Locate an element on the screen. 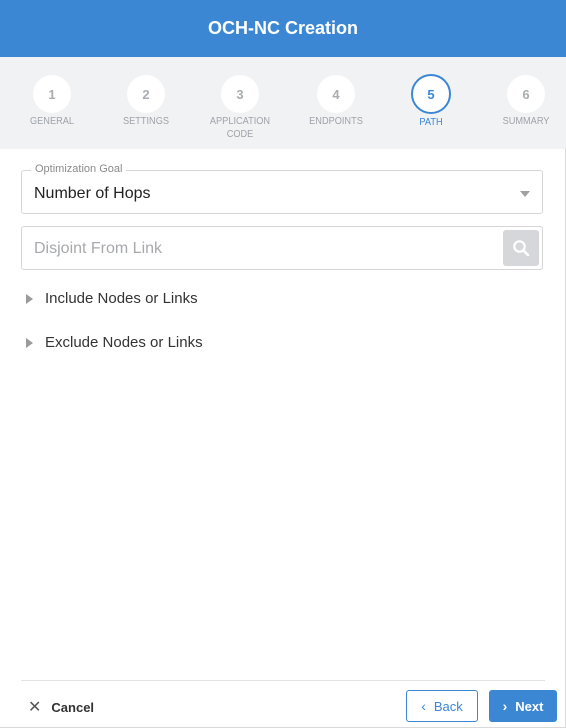 Image resolution: width=566 pixels, height=728 pixels. exclude-nodes-or-links-toggle: Exclude Nodes or Links is located at coordinates (114, 342).